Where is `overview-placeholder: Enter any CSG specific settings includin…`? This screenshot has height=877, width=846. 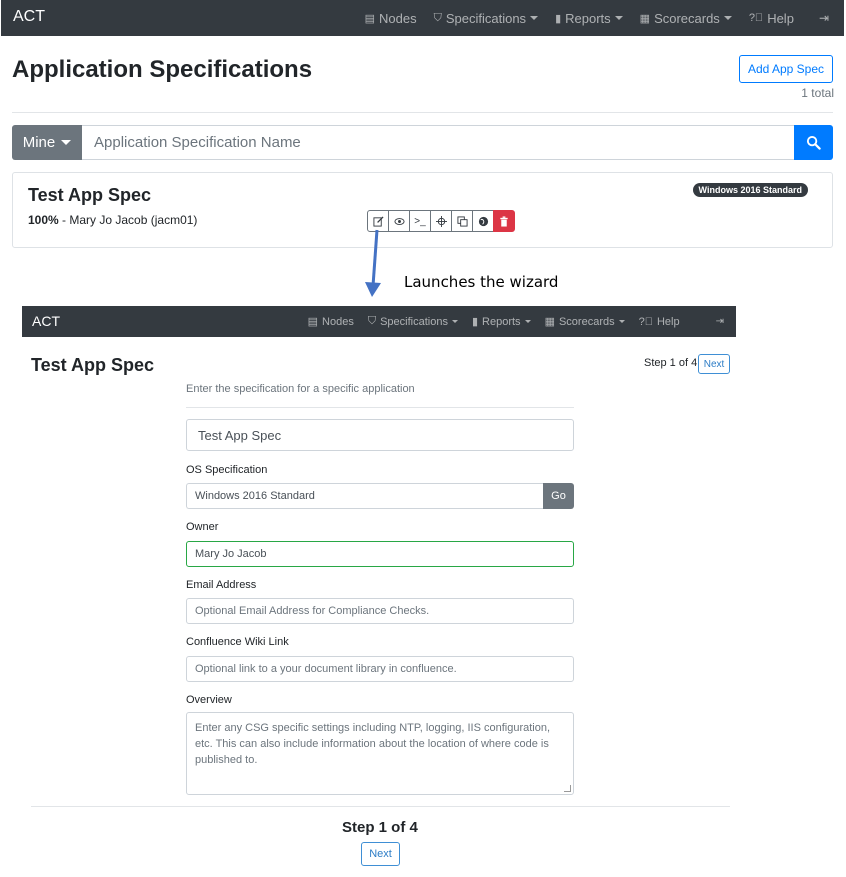
overview-placeholder: Enter any CSG specific settings includin… is located at coordinates (373, 744).